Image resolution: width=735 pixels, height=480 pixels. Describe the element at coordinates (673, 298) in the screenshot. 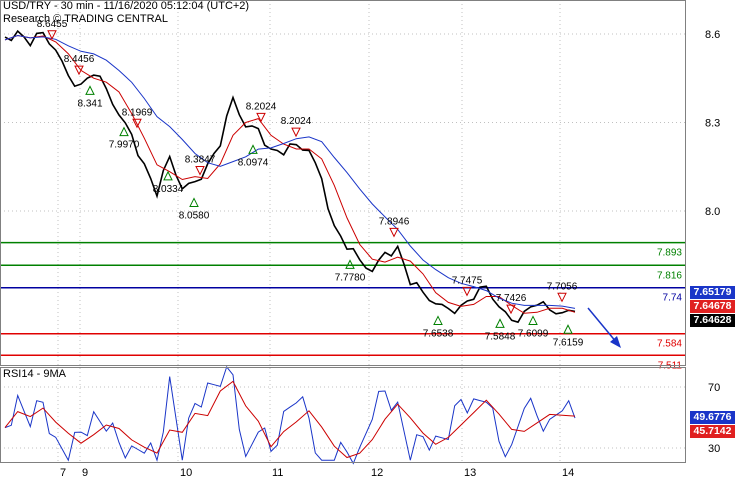

I see `level-label: 7.74` at that location.